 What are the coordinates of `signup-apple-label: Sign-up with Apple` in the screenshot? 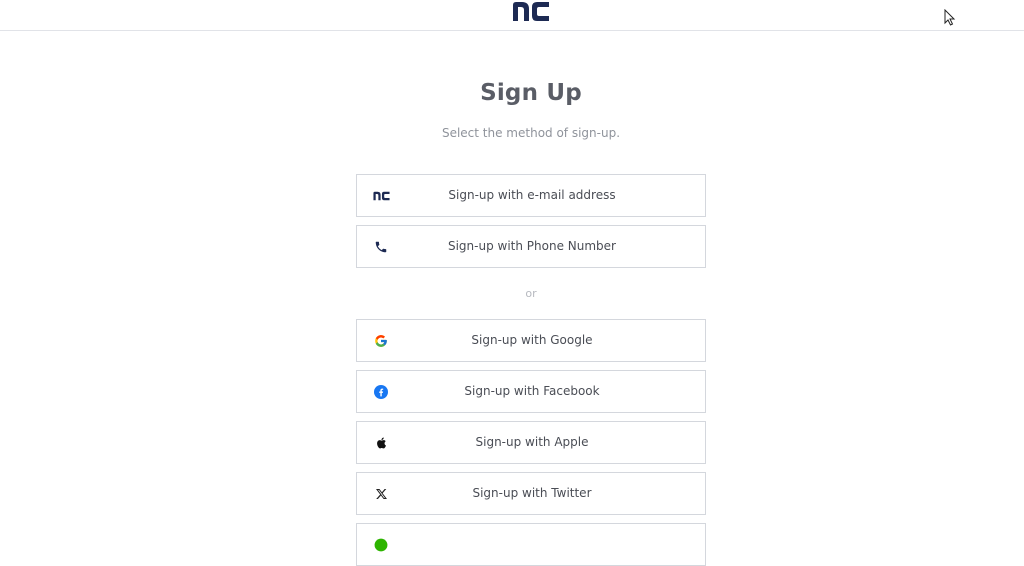 It's located at (532, 442).